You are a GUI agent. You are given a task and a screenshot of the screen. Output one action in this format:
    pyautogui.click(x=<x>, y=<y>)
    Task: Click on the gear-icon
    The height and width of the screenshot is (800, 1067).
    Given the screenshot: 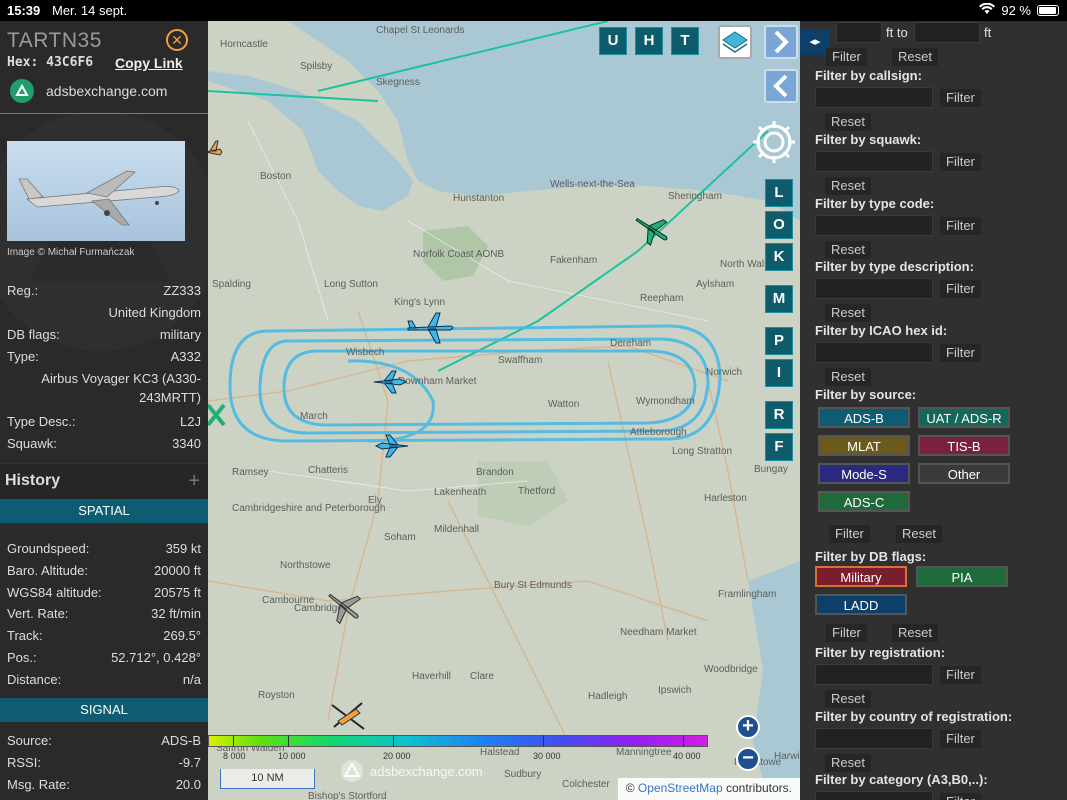 What is the action you would take?
    pyautogui.click(x=774, y=142)
    